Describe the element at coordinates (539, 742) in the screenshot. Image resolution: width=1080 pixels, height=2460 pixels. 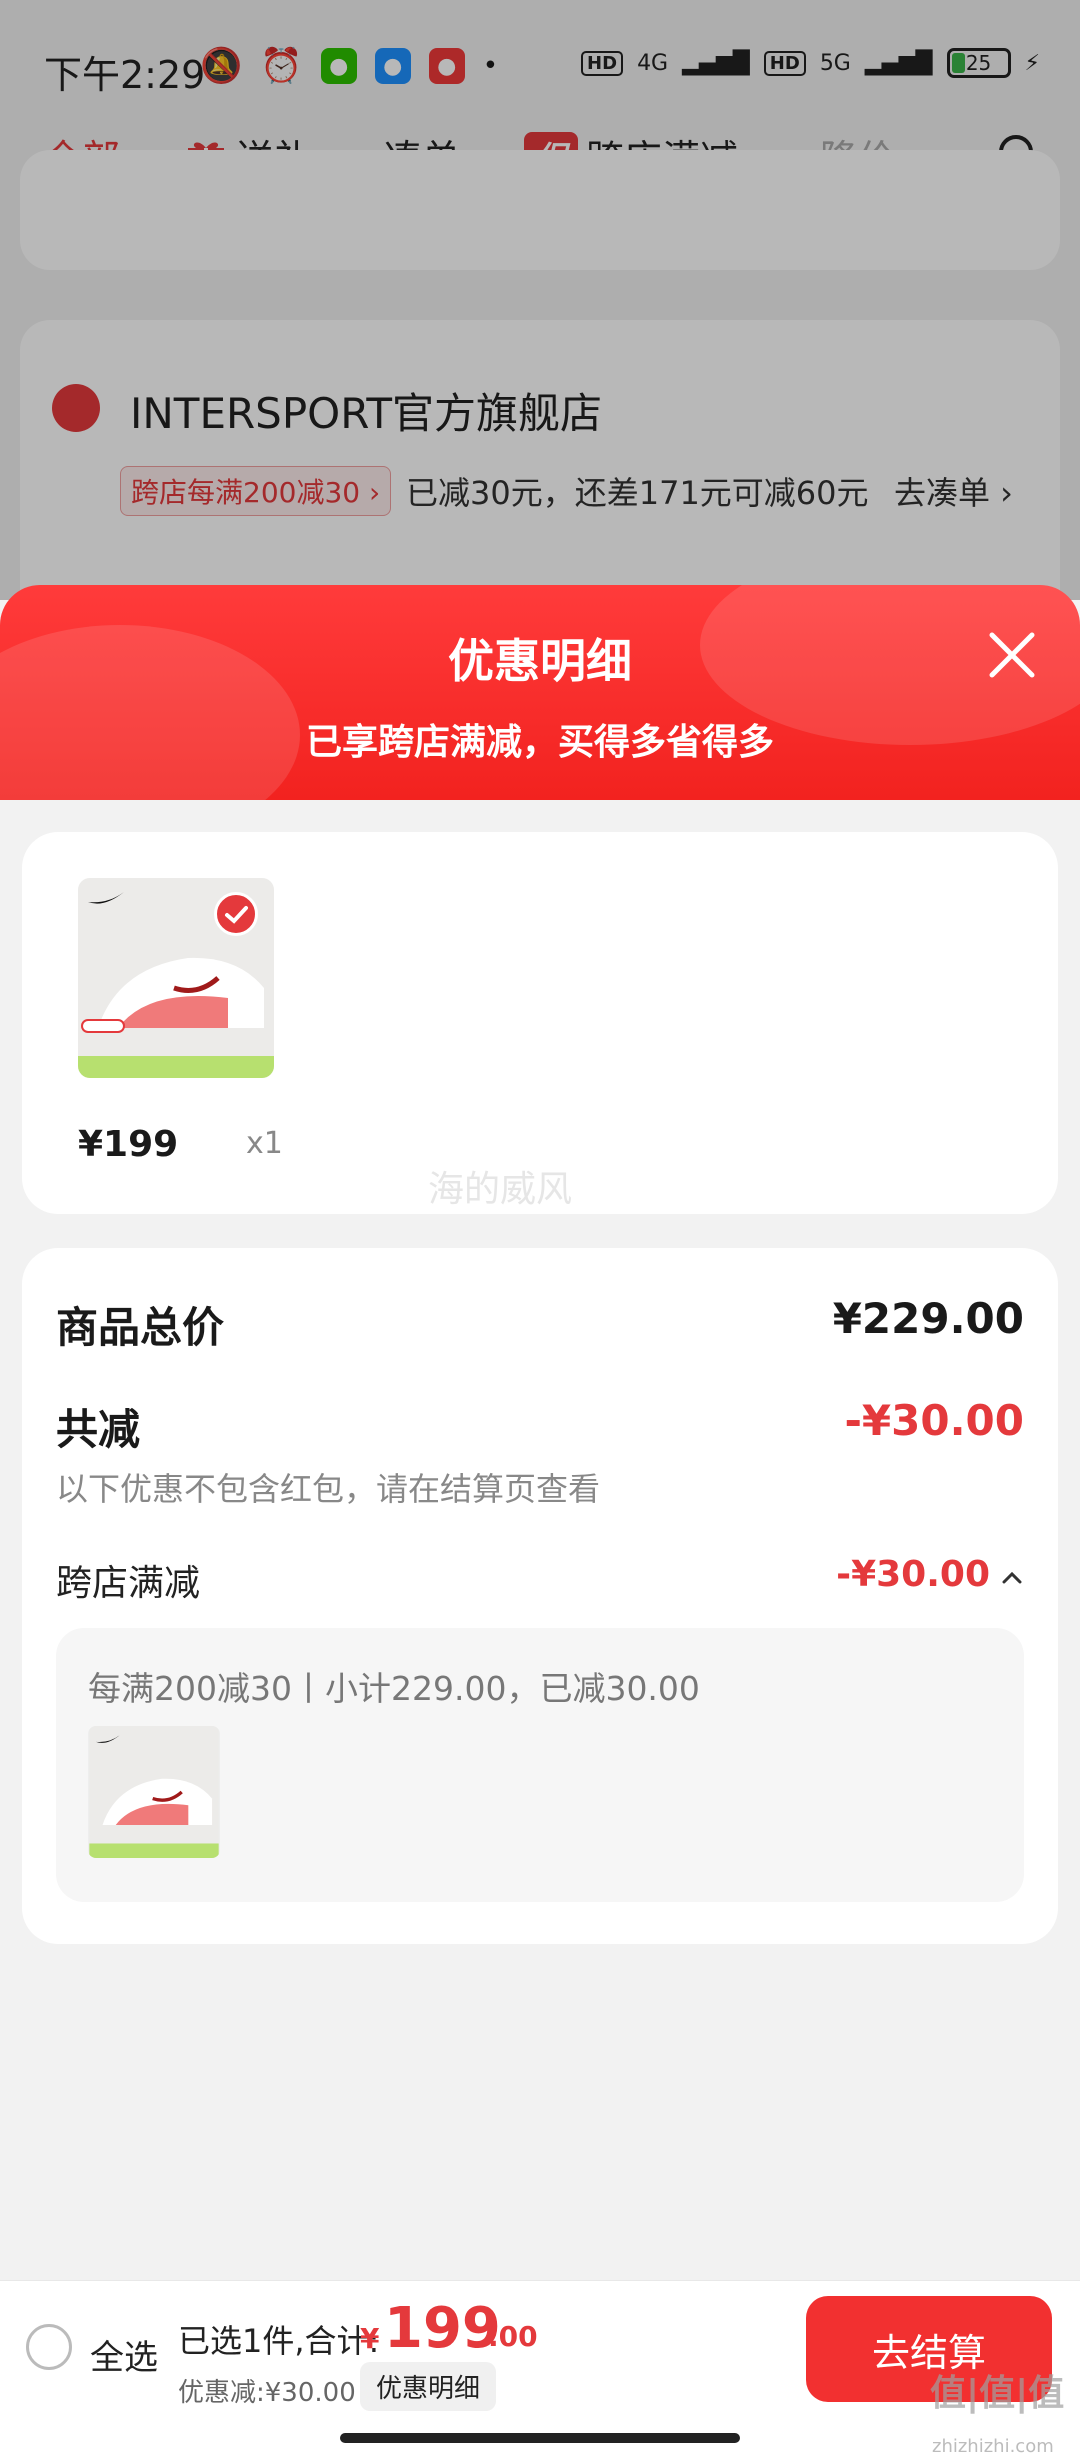
I see `sheet-subtitle: 已享跨店满减，买得多省得多` at that location.